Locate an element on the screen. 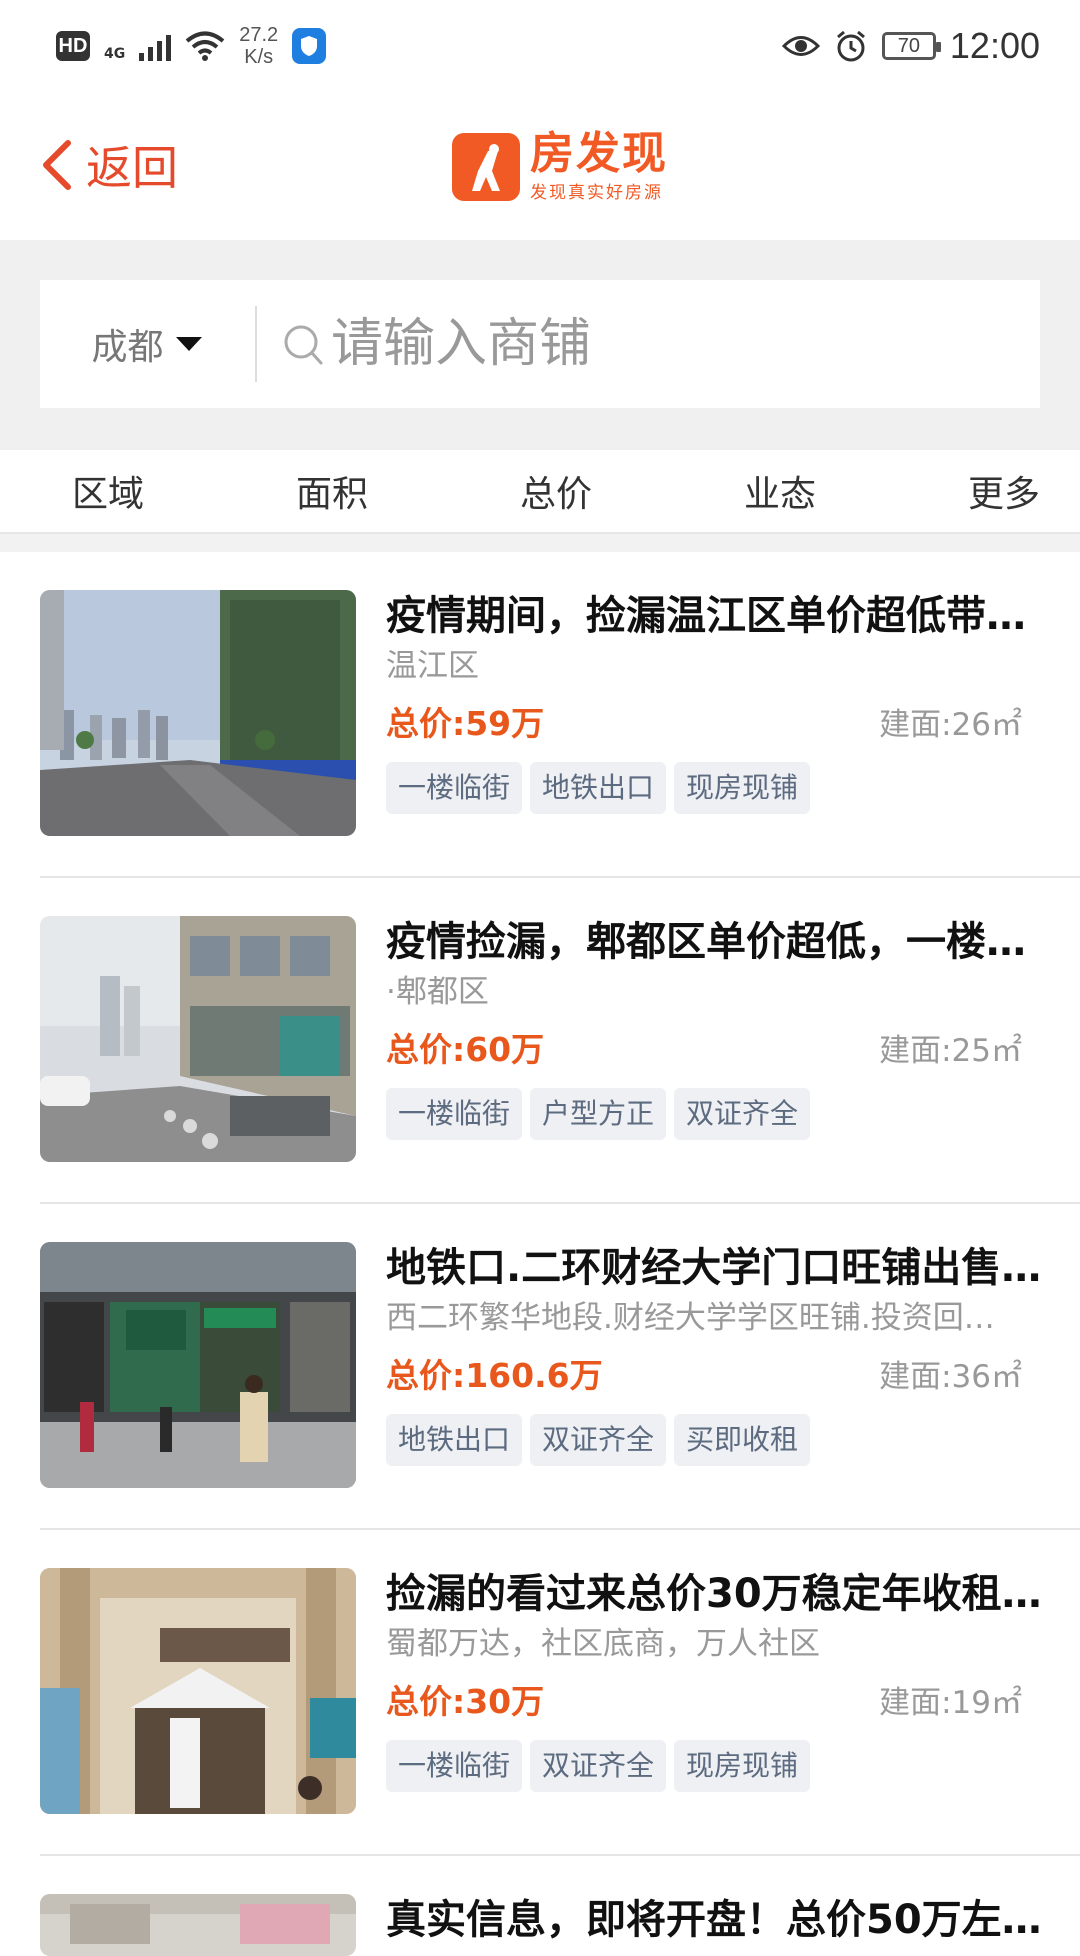  status-left: HD 4G 27.2 K/s is located at coordinates (191, 46).